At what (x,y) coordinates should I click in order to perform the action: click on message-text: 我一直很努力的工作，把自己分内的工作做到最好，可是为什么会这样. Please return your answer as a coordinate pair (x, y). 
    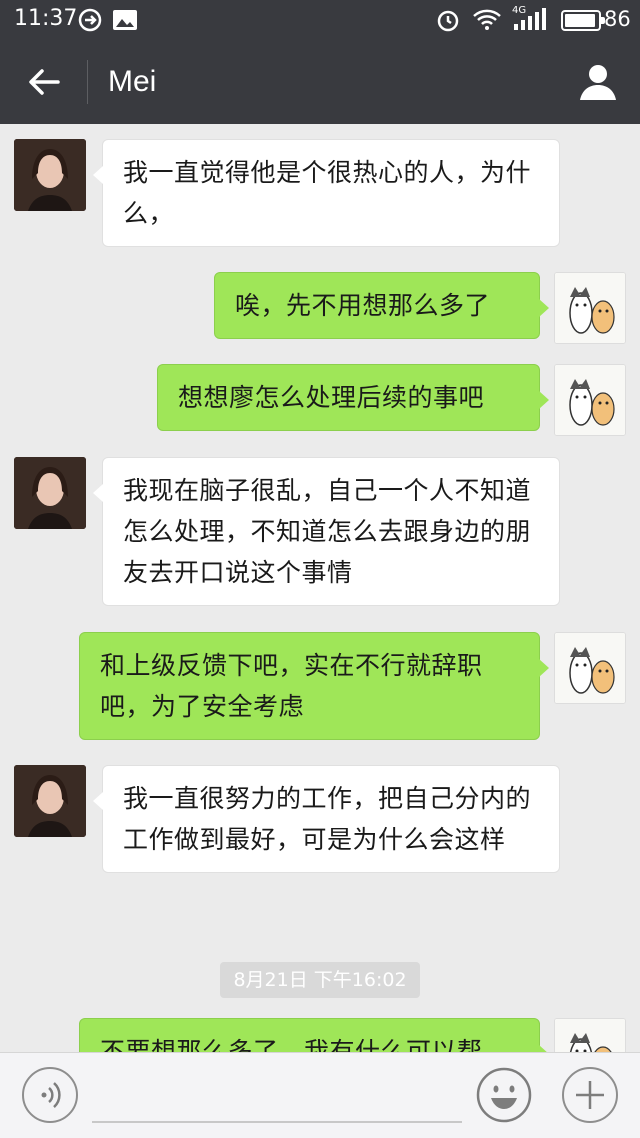
    Looking at the image, I should click on (327, 819).